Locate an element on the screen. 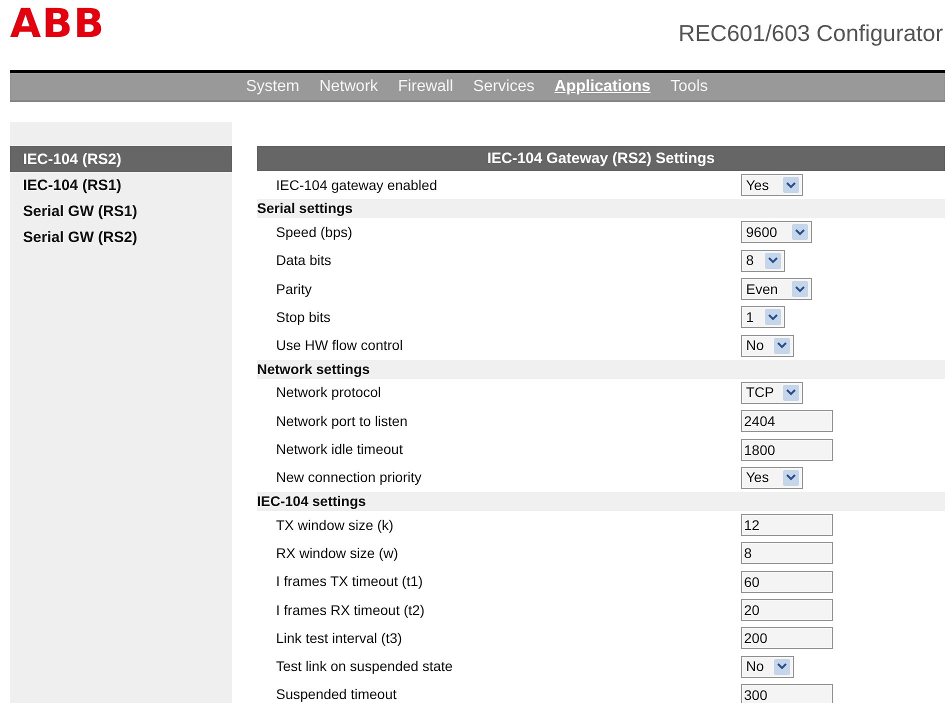 Image resolution: width=951 pixels, height=703 pixels. input-field: 2404 is located at coordinates (787, 421).